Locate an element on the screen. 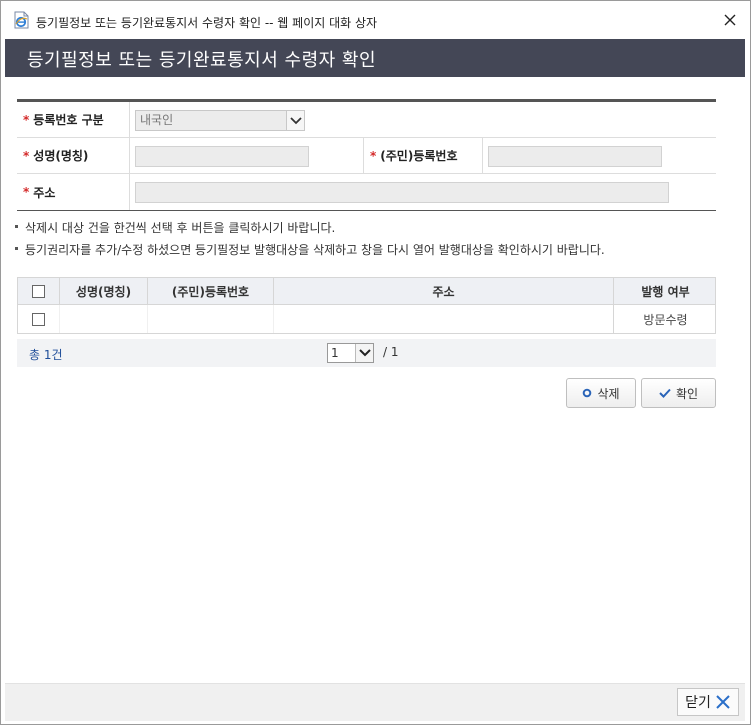 This screenshot has height=725, width=751. reg-type-select: 내국인 is located at coordinates (220, 120).